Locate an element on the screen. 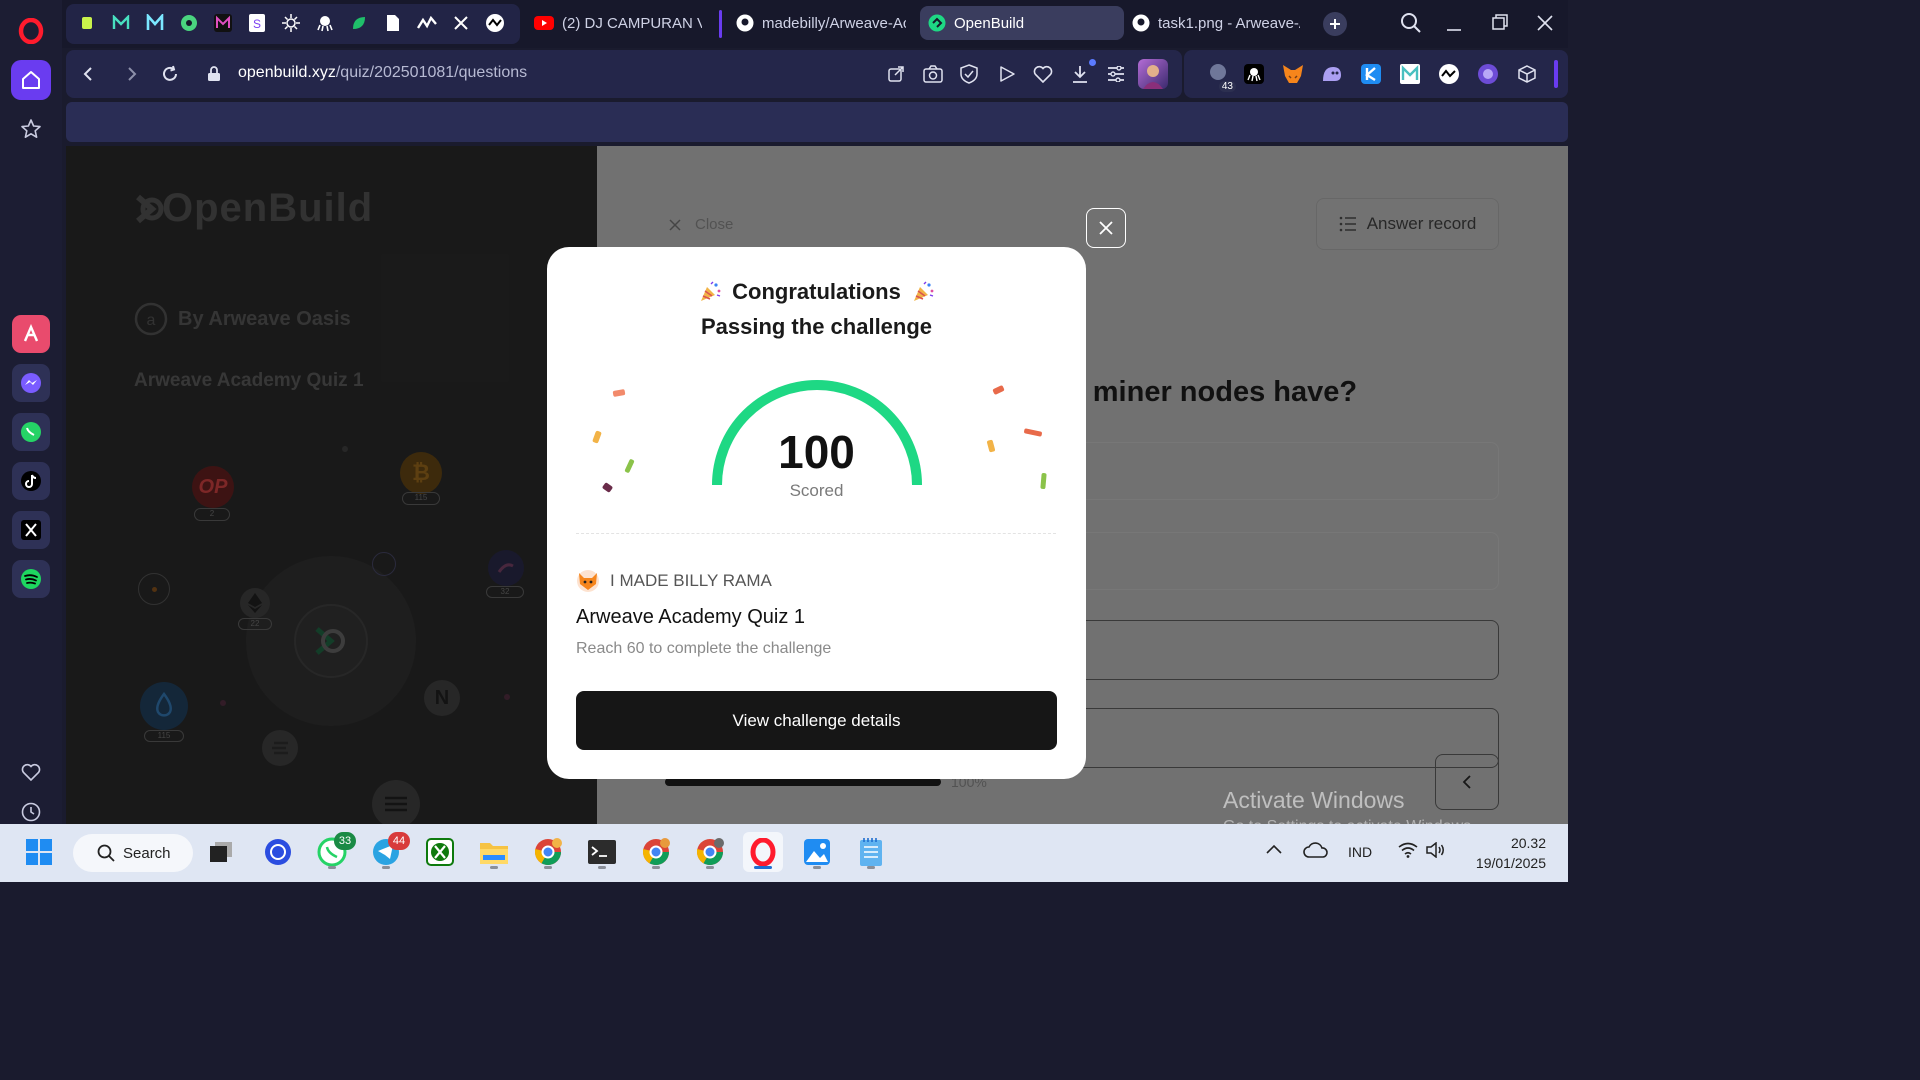 This screenshot has width=1920, height=1080. user-avatar-fox-icon is located at coordinates (588, 581).